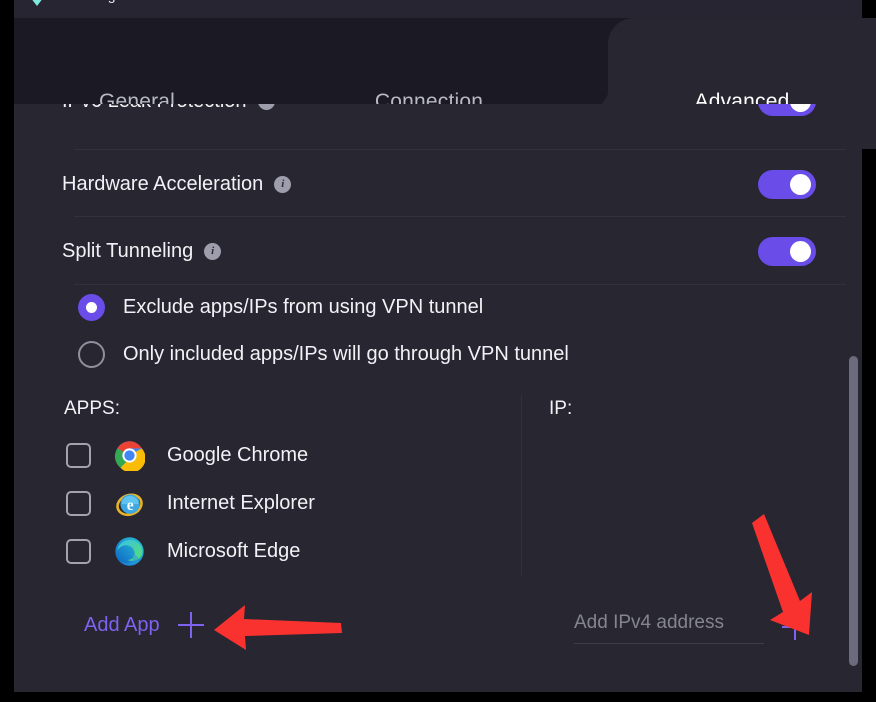 Image resolution: width=876 pixels, height=702 pixels. What do you see at coordinates (129, 551) in the screenshot?
I see `edge-icon` at bounding box center [129, 551].